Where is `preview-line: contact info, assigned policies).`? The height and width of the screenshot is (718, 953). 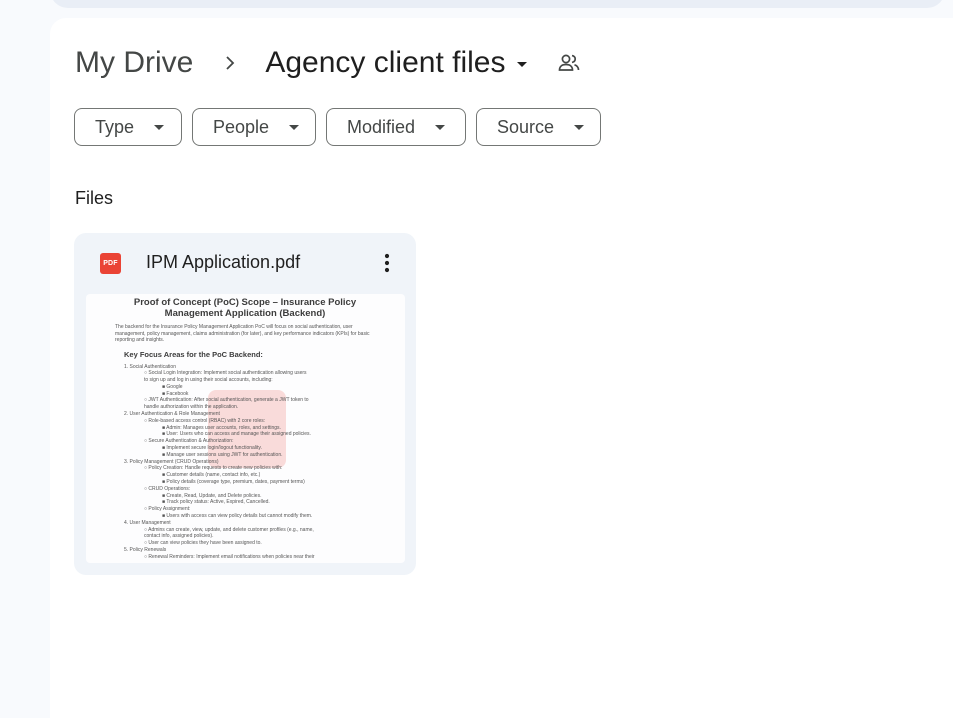 preview-line: contact info, assigned policies). is located at coordinates (179, 536).